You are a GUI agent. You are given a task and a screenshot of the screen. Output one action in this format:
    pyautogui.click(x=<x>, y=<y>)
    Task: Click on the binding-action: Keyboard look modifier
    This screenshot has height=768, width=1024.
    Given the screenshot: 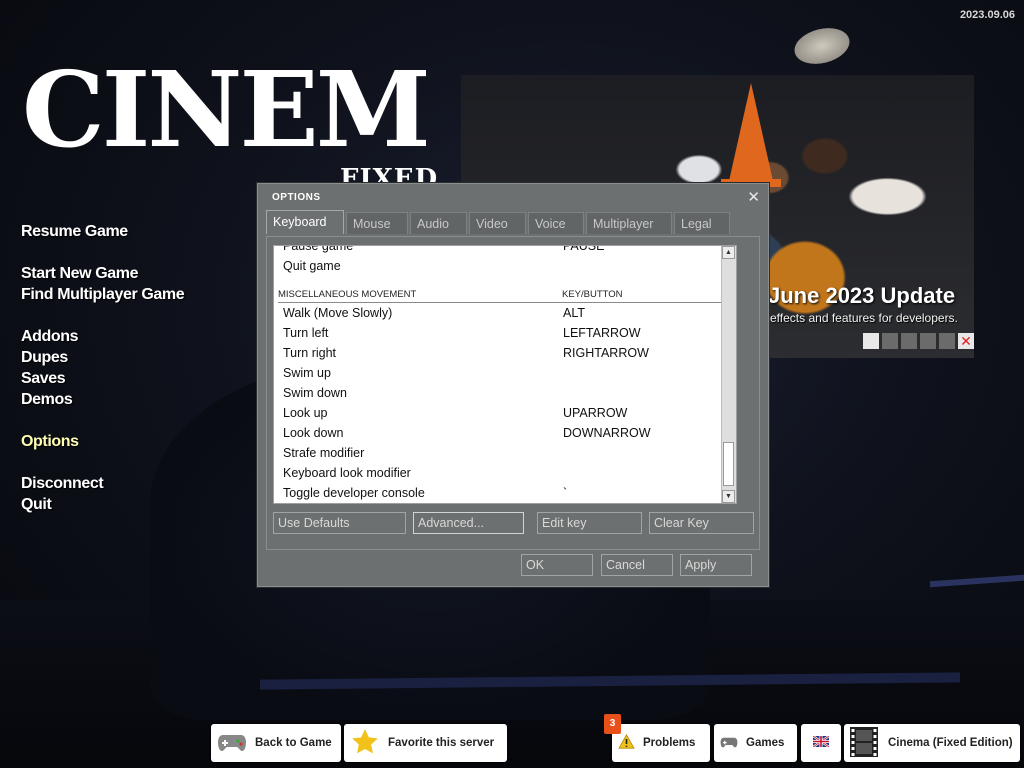 What is the action you would take?
    pyautogui.click(x=347, y=473)
    